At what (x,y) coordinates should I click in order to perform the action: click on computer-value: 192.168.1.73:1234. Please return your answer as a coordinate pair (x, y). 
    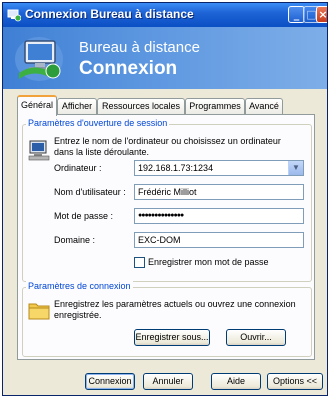
    Looking at the image, I should click on (176, 168).